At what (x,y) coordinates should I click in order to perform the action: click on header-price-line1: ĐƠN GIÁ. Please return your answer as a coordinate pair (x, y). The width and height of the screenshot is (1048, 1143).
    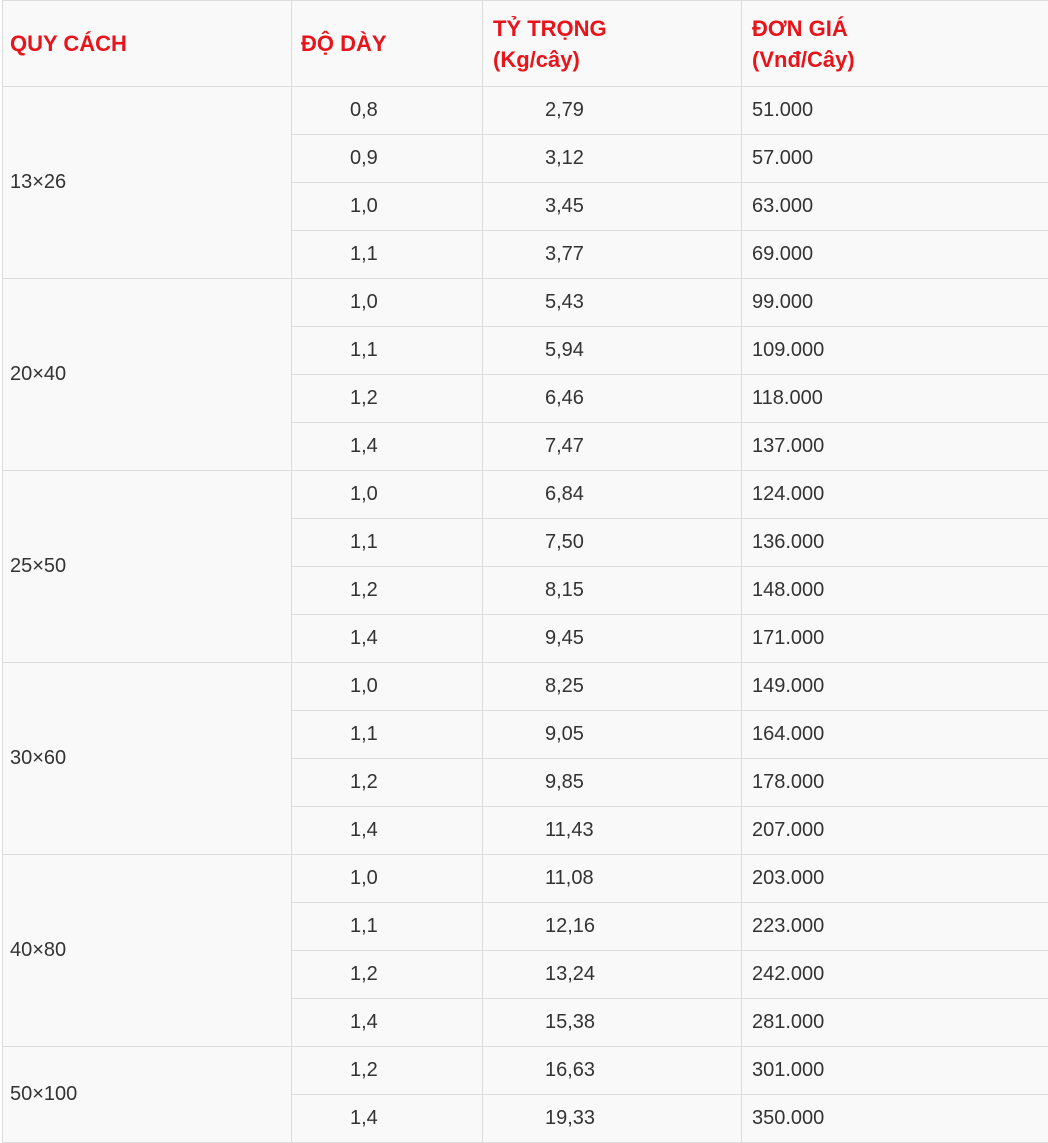
    Looking at the image, I should click on (900, 28).